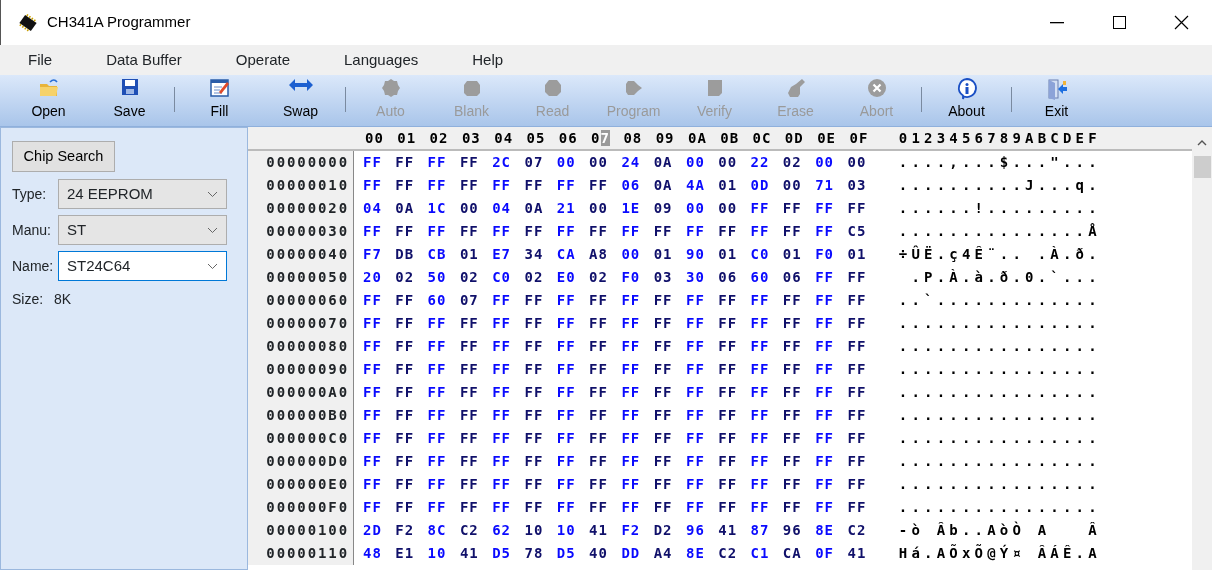  I want to click on column-header: 0C, so click(762, 138).